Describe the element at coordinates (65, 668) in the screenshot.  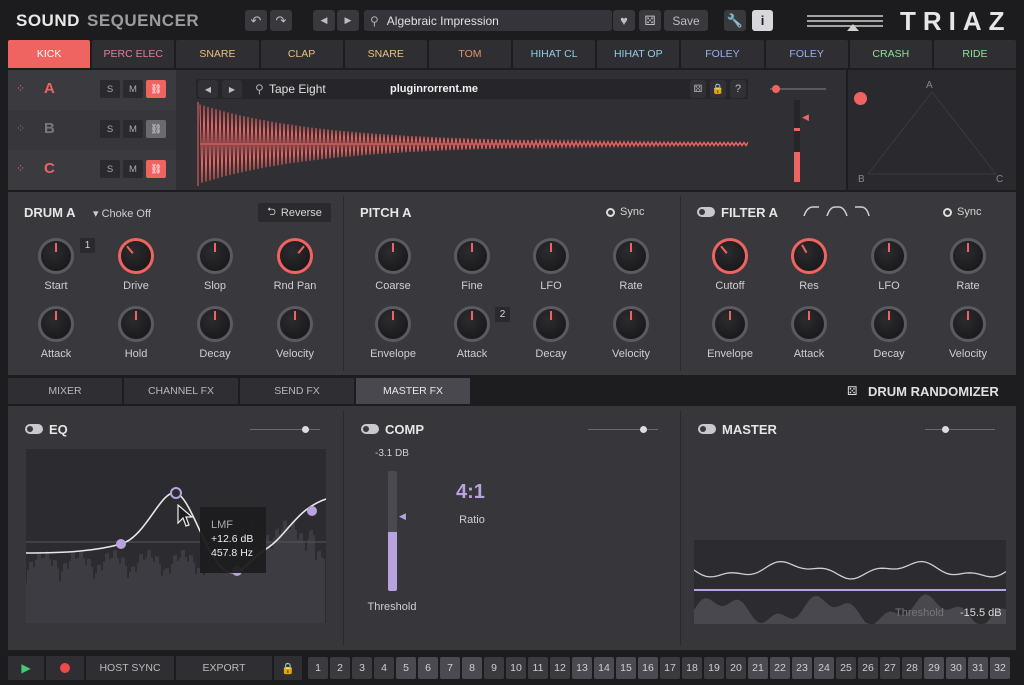
I see `record-icon` at that location.